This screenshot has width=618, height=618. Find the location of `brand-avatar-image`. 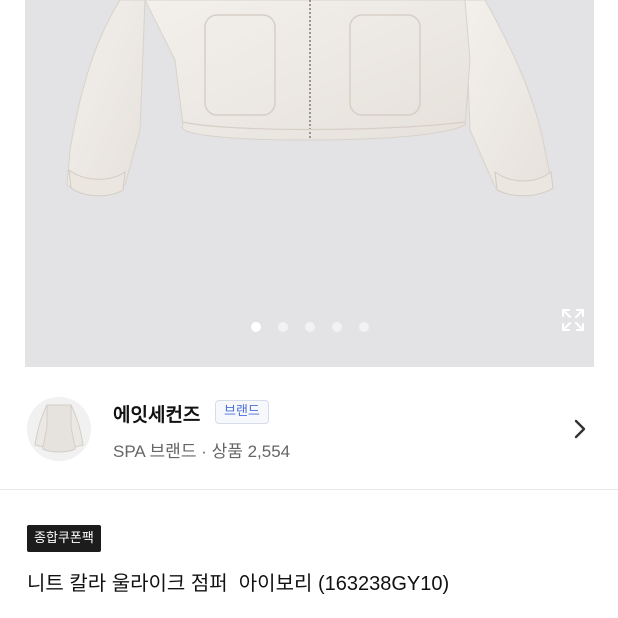

brand-avatar-image is located at coordinates (59, 429).